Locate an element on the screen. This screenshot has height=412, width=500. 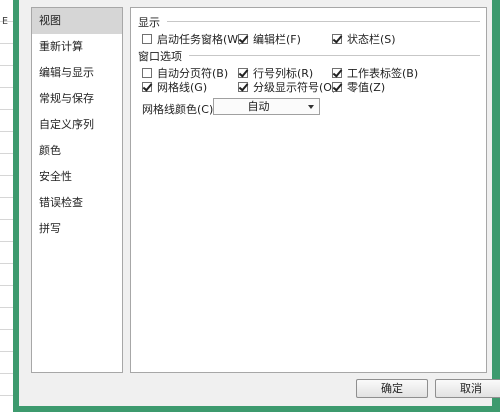
status-bar-checkbox is located at coordinates (337, 39).